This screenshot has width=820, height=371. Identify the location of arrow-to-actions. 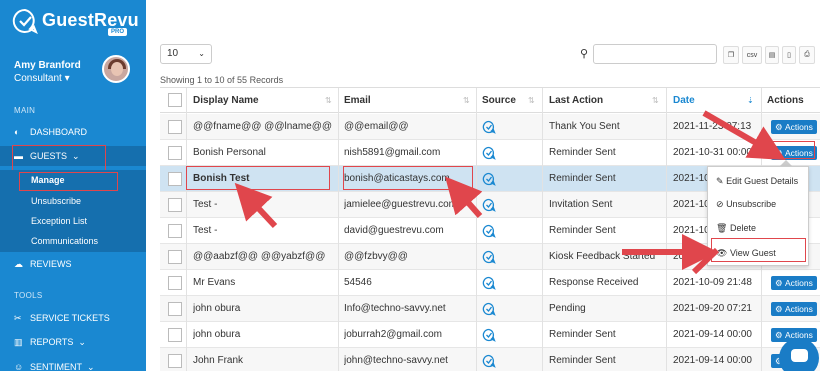
(744, 135).